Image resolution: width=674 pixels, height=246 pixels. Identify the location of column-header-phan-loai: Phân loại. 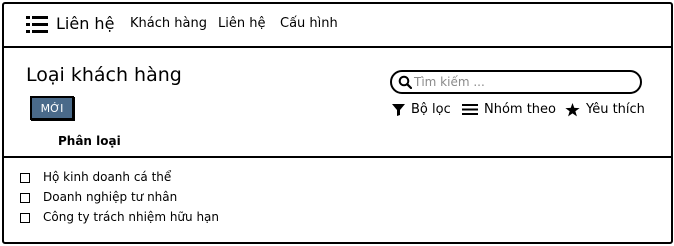
(89, 141).